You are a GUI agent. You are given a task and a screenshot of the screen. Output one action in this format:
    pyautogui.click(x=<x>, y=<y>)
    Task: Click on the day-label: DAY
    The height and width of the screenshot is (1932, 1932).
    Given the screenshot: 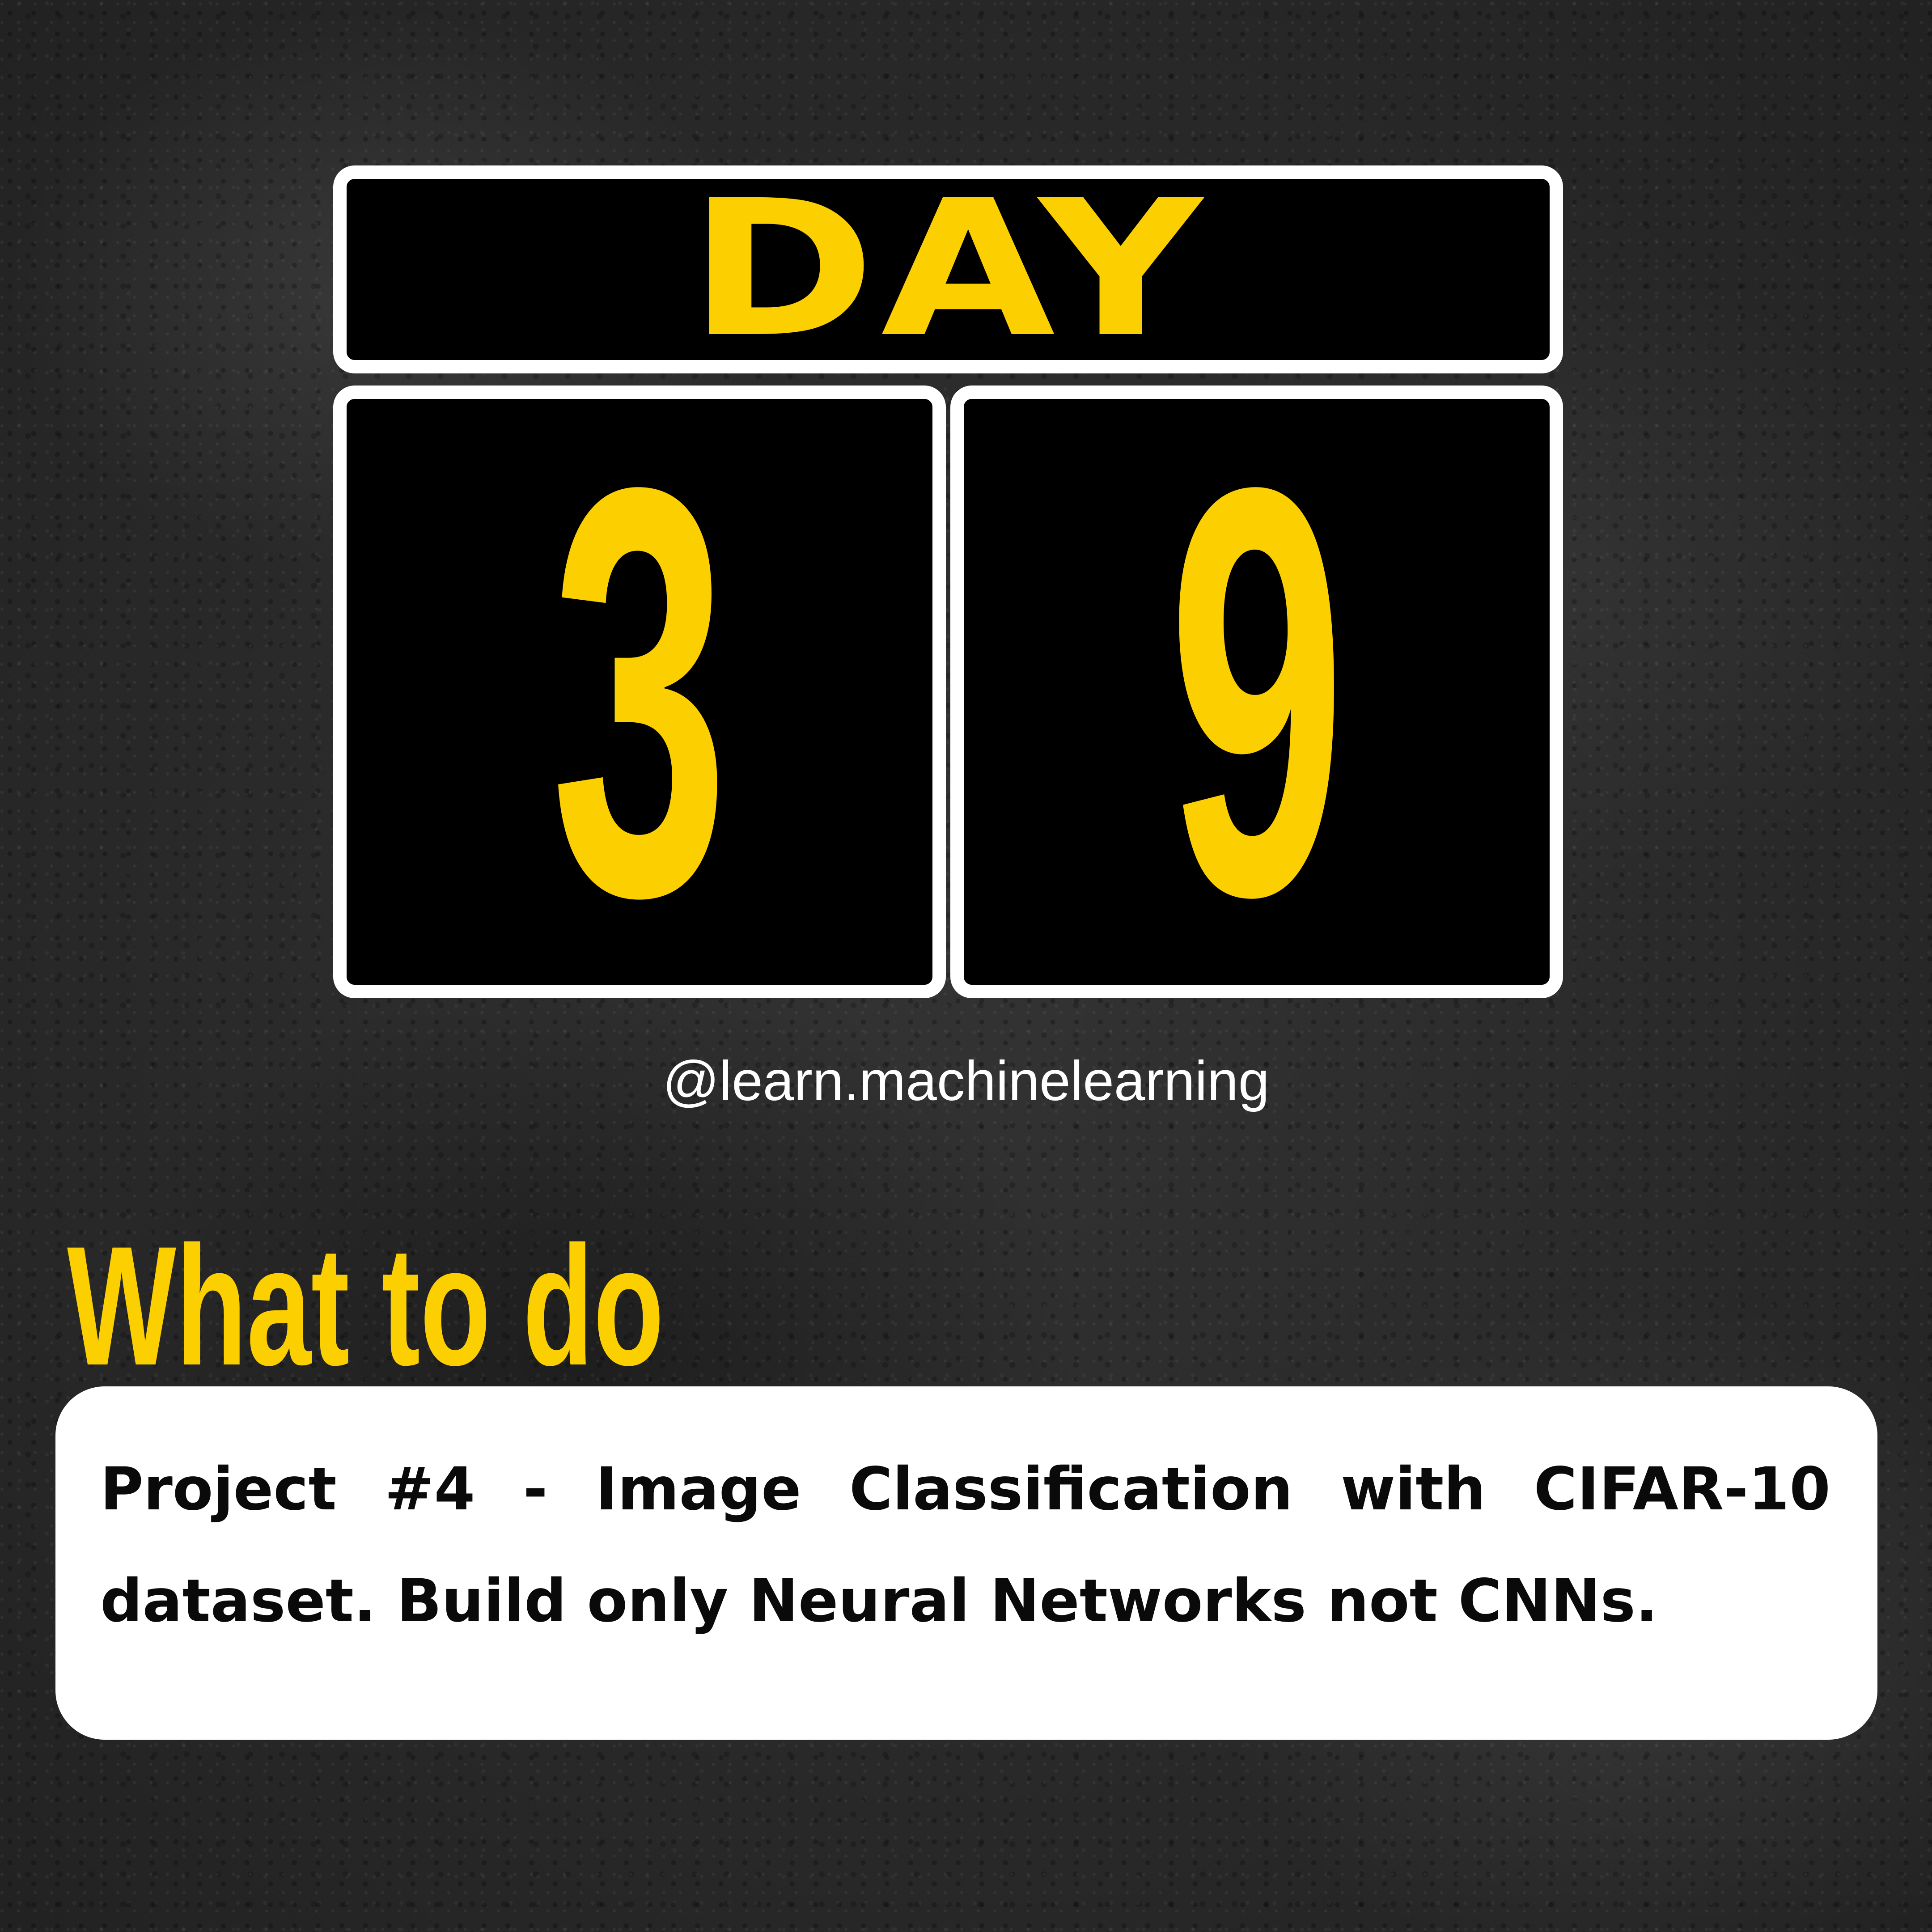 What is the action you would take?
    pyautogui.click(x=948, y=269)
    